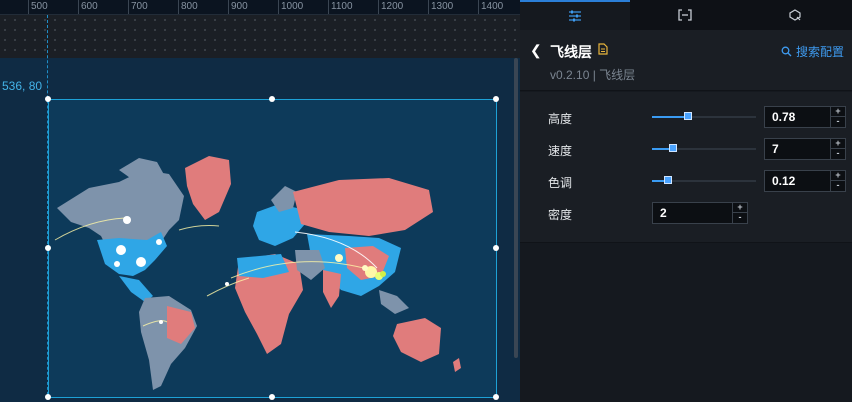 The width and height of the screenshot is (852, 402). What do you see at coordinates (603, 49) in the screenshot?
I see `document-icon` at bounding box center [603, 49].